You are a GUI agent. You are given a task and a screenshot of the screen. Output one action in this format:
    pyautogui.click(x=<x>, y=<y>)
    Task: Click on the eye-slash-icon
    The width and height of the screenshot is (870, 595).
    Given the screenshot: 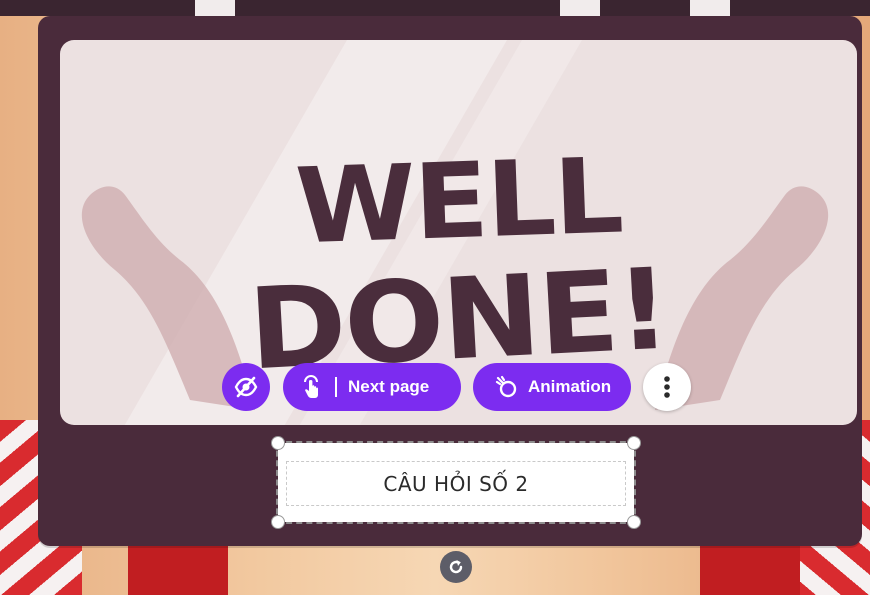 What is the action you would take?
    pyautogui.click(x=246, y=387)
    